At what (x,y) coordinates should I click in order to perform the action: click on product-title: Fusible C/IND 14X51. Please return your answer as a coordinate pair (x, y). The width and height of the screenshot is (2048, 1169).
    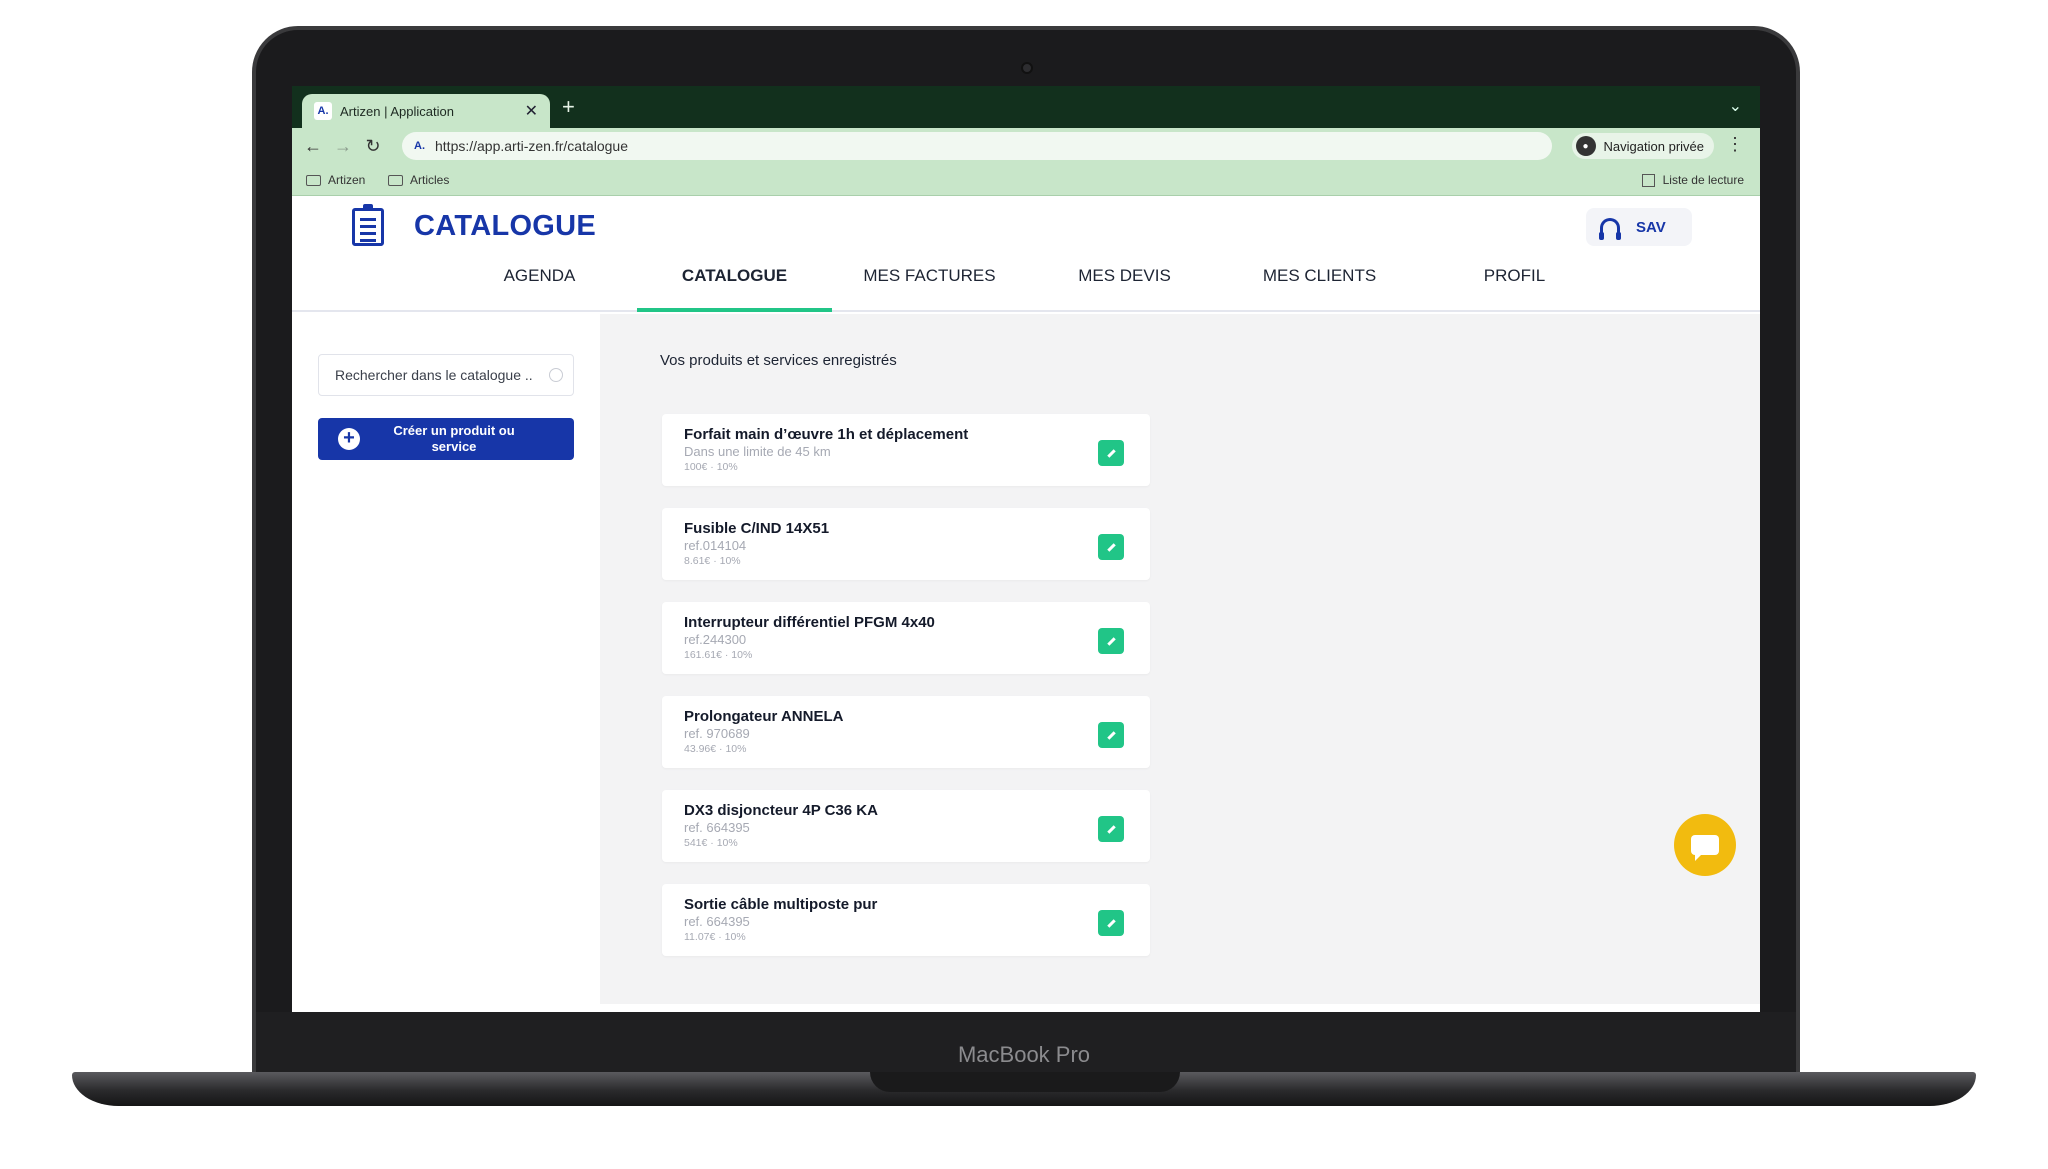
    Looking at the image, I should click on (757, 528).